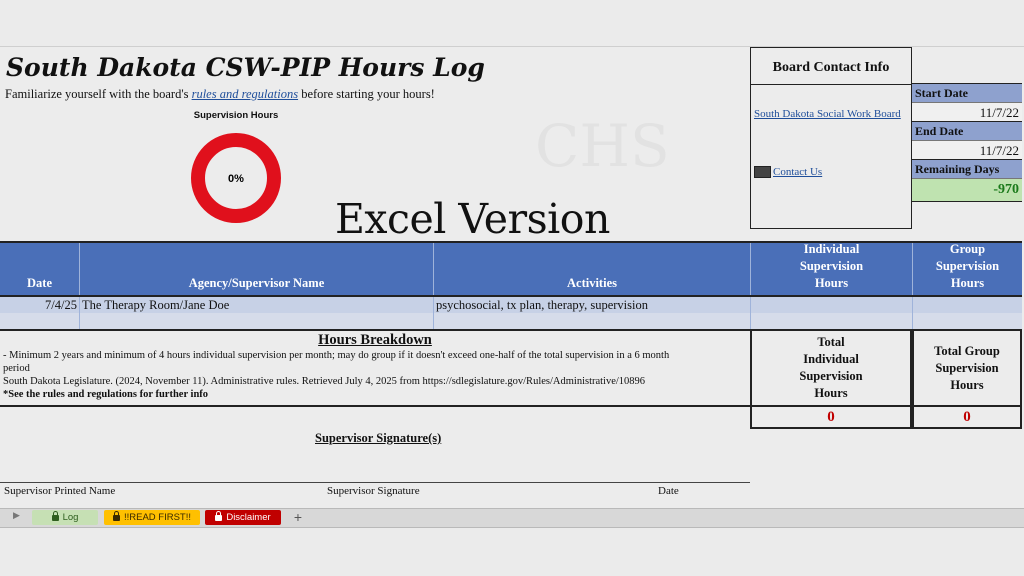 The image size is (1024, 576). What do you see at coordinates (827, 114) in the screenshot?
I see `board-link: South Dakota Social Work Board` at bounding box center [827, 114].